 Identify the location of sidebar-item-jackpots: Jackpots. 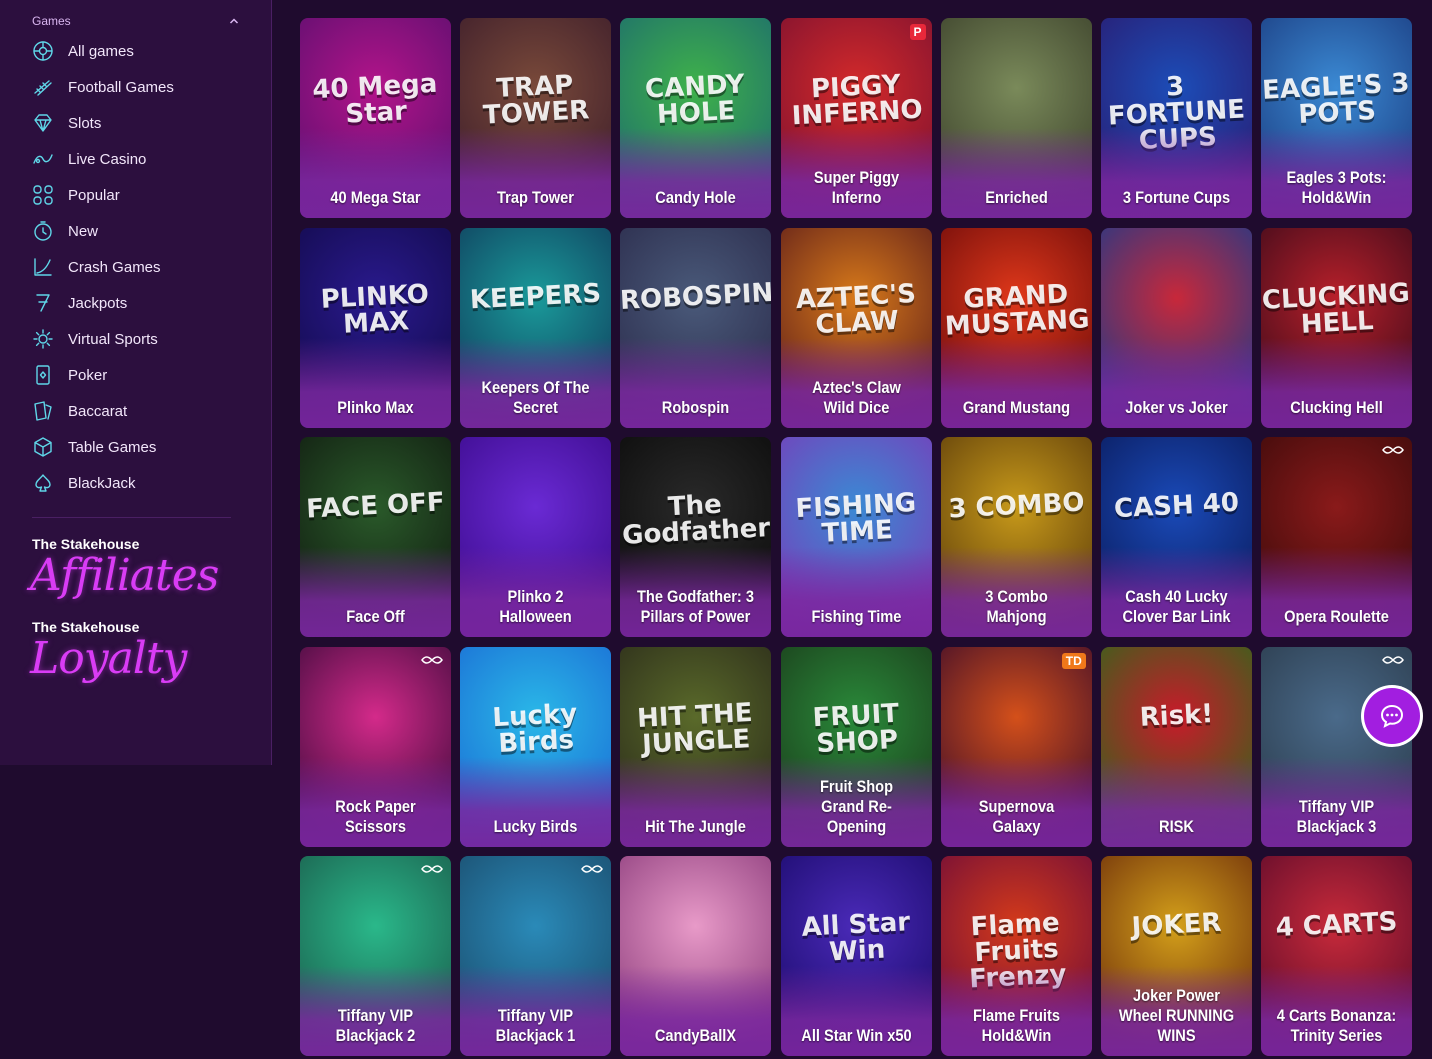
(135, 303).